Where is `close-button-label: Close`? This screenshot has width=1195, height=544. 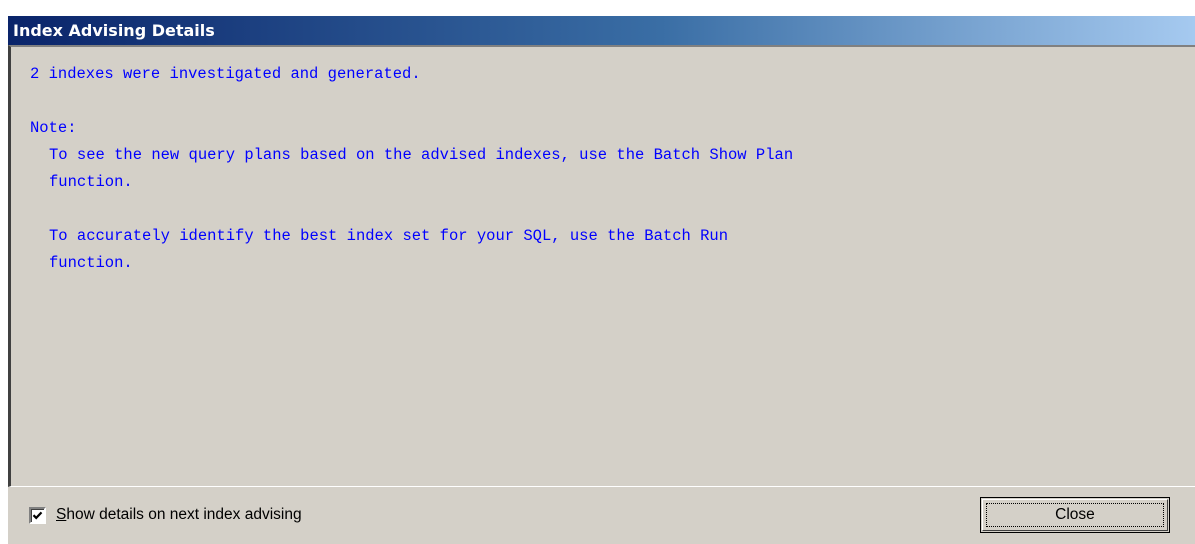
close-button-label: Close is located at coordinates (1075, 515).